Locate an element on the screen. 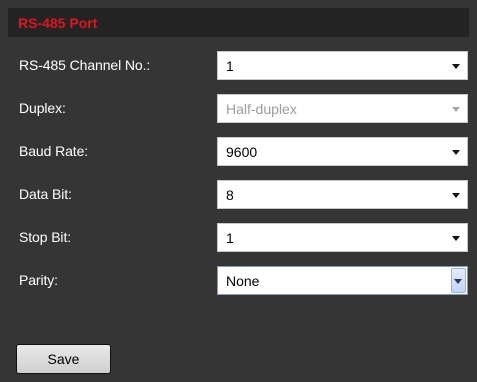  channel-no-label: RS-485 Channel No.: is located at coordinates (85, 65).